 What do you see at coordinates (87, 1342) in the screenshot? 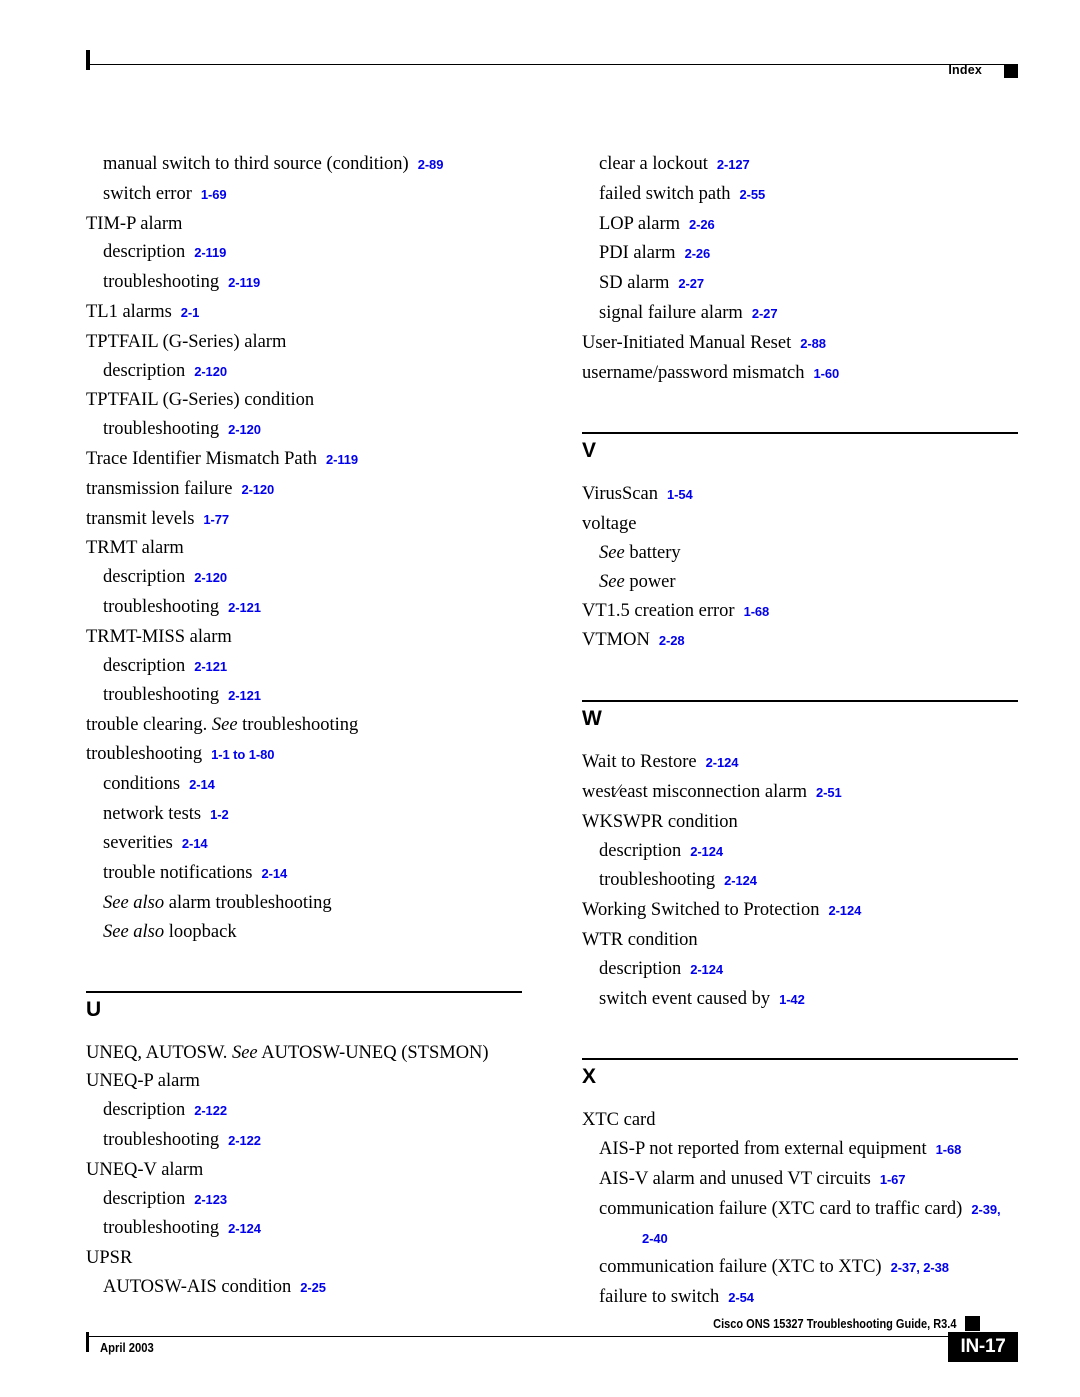
I see `footer-tick-mark` at bounding box center [87, 1342].